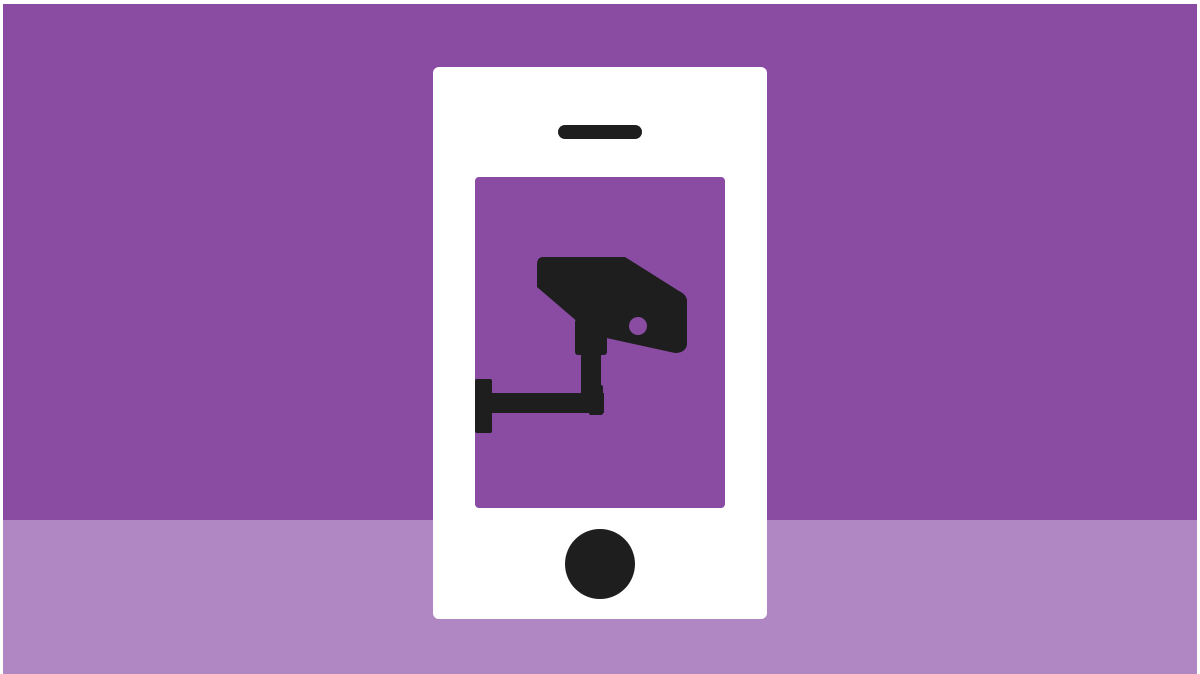  I want to click on security-camera-icon, so click(581, 345).